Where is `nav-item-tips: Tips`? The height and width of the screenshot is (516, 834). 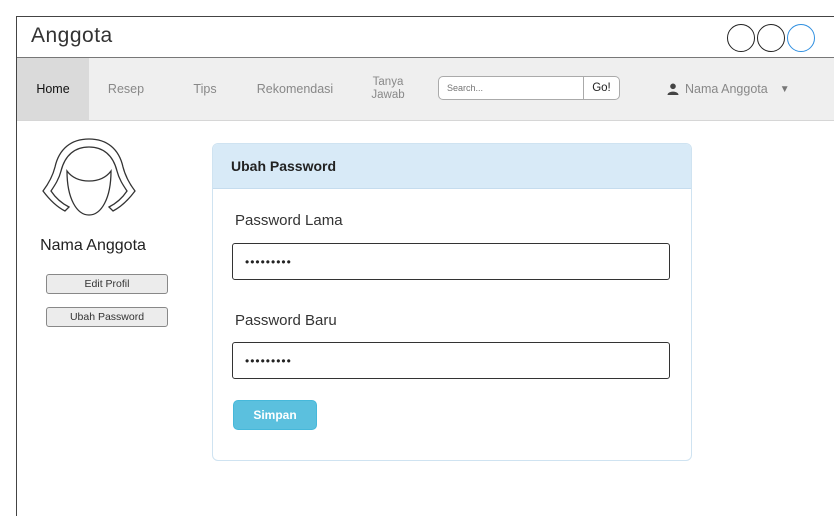
nav-item-tips: Tips is located at coordinates (205, 89).